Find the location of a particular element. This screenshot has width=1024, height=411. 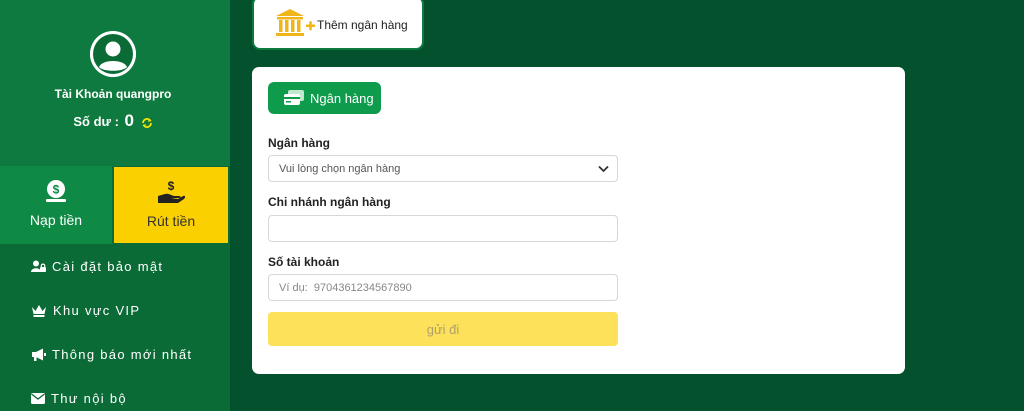

balance: Số dư : 0 is located at coordinates (113, 121).